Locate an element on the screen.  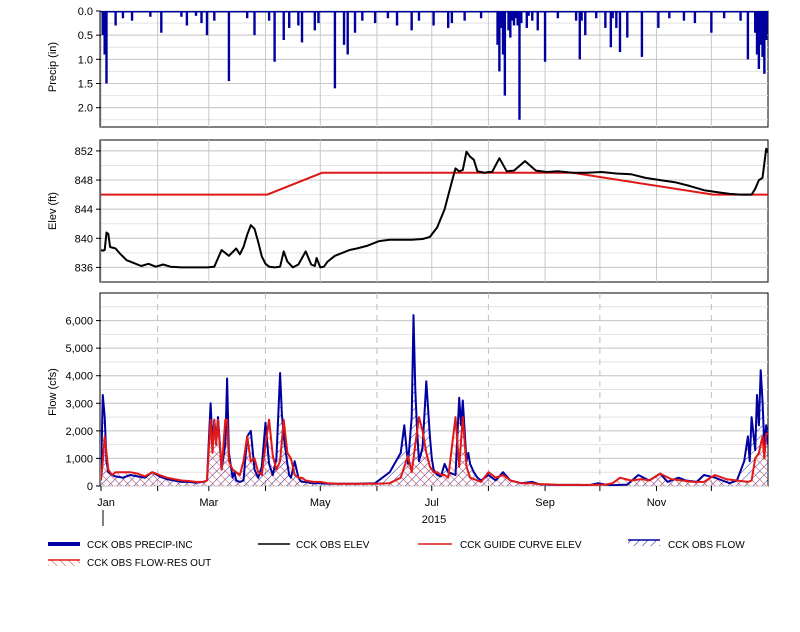
legend-item-res-out: CCK OBS FLOW-RES OUT is located at coordinates (129, 563).